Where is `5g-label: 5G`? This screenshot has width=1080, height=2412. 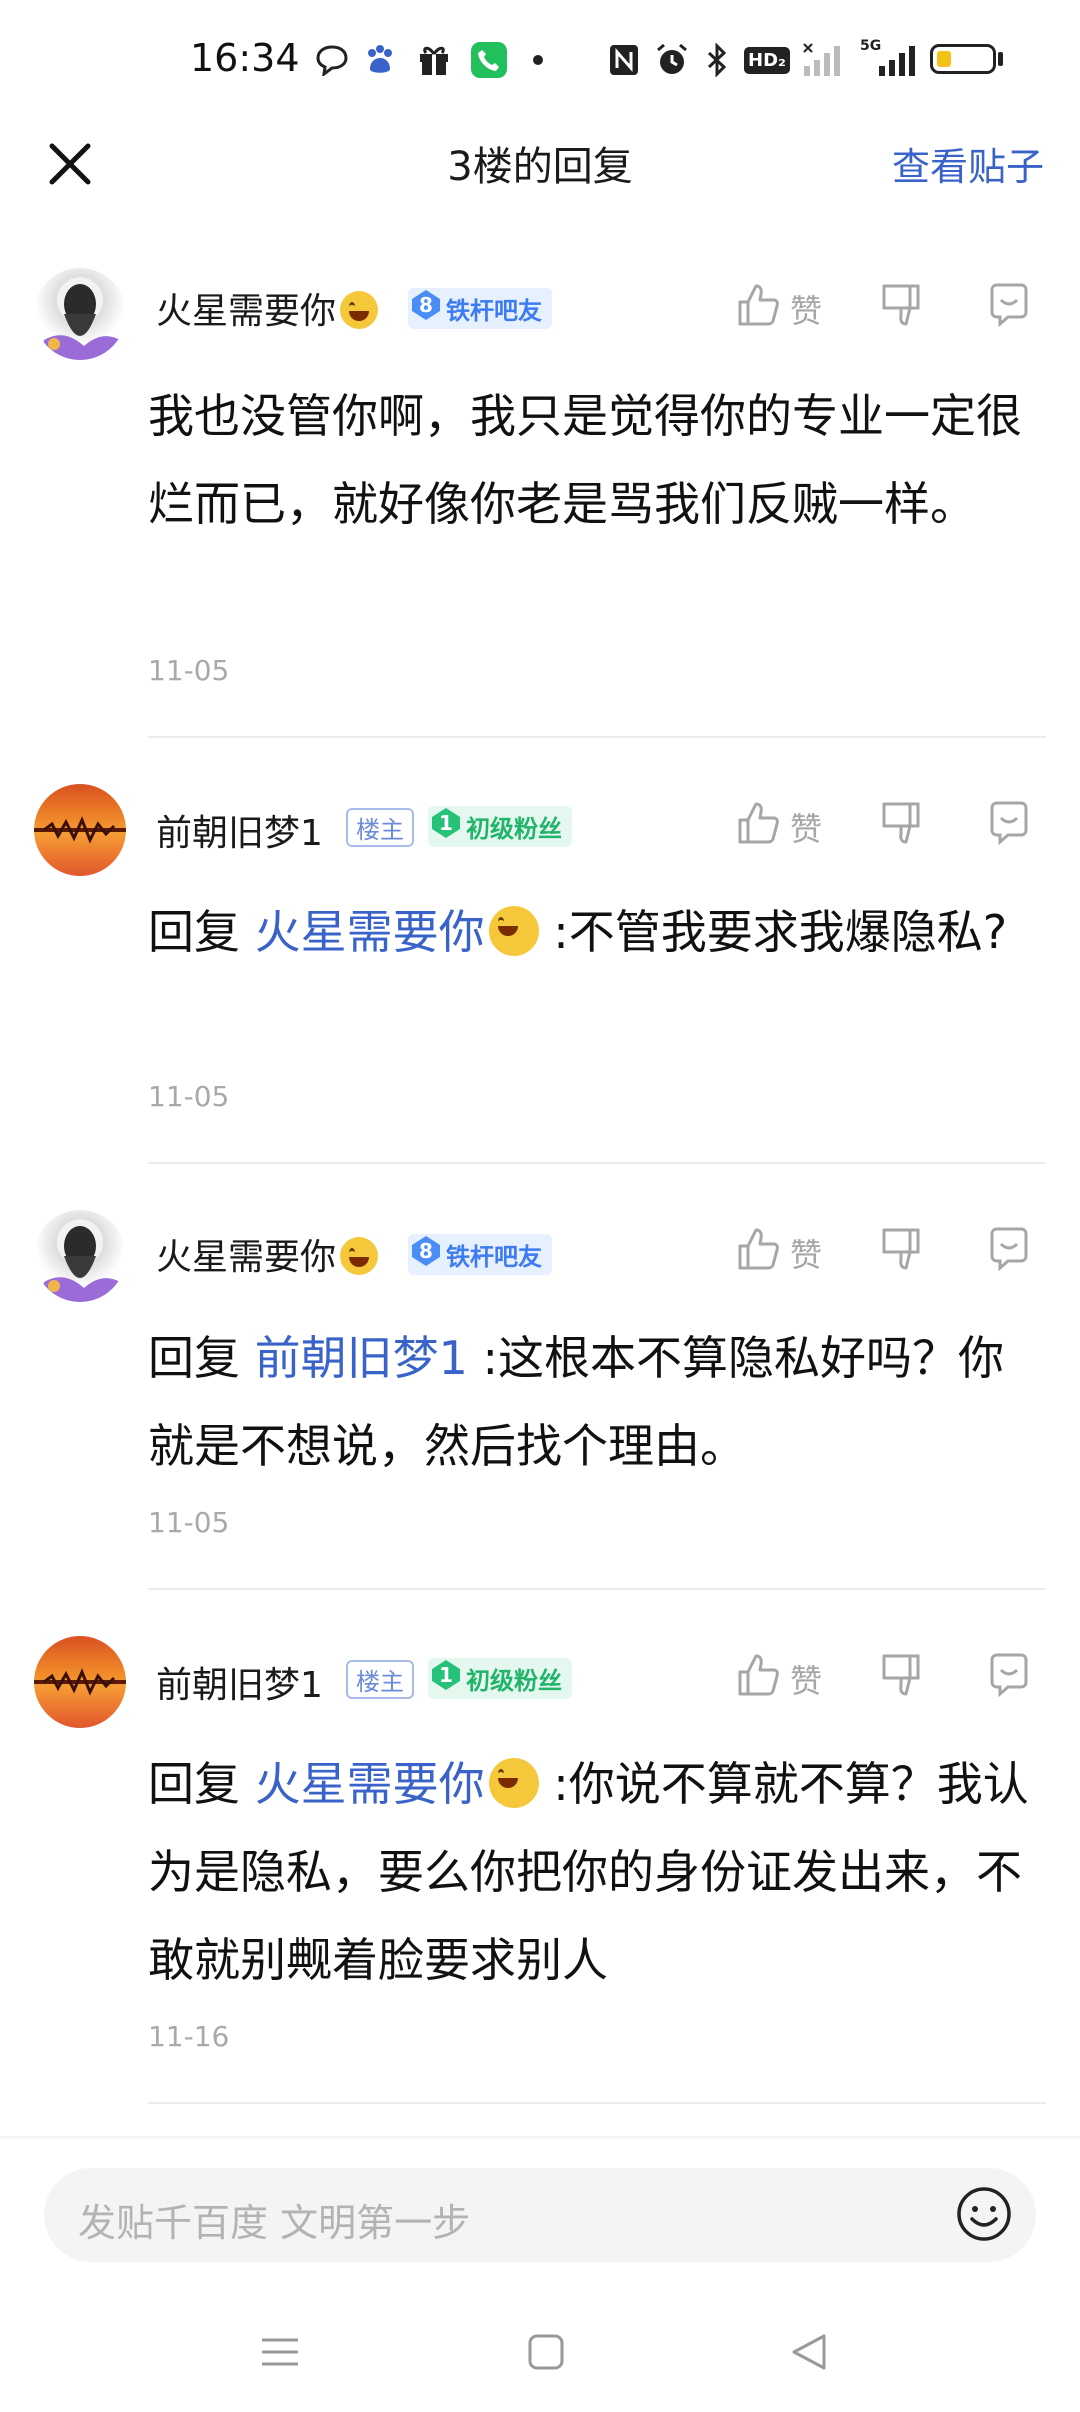
5g-label: 5G is located at coordinates (871, 46).